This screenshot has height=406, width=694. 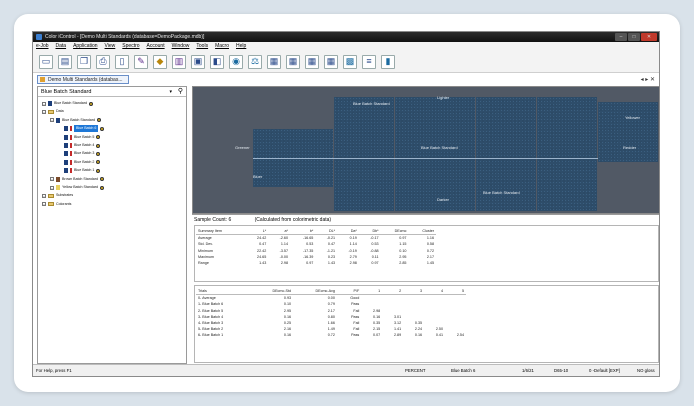 I want to click on table-row: Range 1.43 2.98 0.97 1.43 2.98 0.97 2.85 1.45, so click(x=316, y=263).